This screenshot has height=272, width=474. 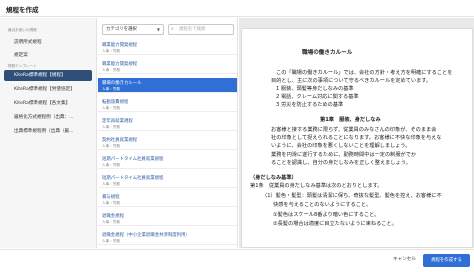 I want to click on sidebar-item-0: 説明所式規程, so click(x=48, y=42).